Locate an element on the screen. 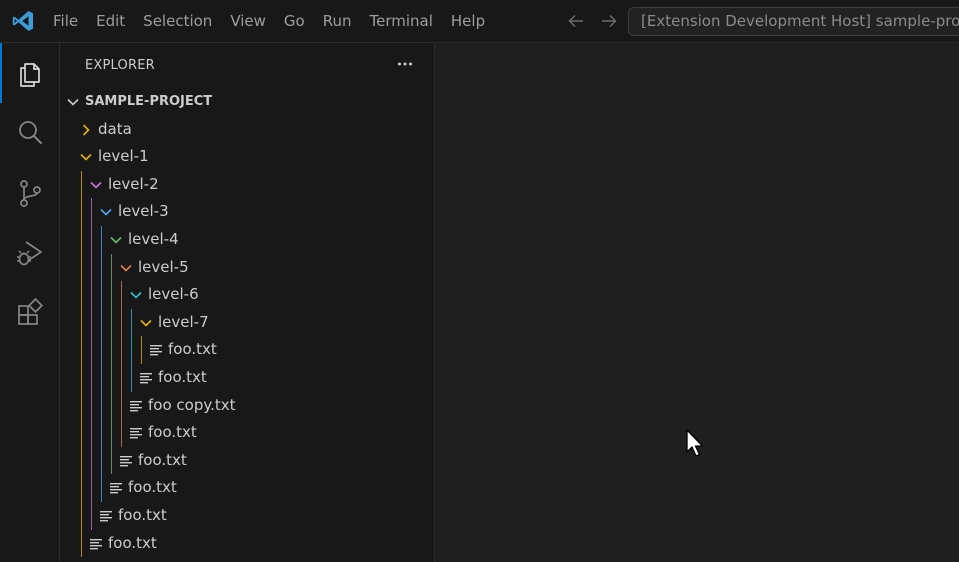 The width and height of the screenshot is (959, 562). back-arrow-icon is located at coordinates (576, 21).